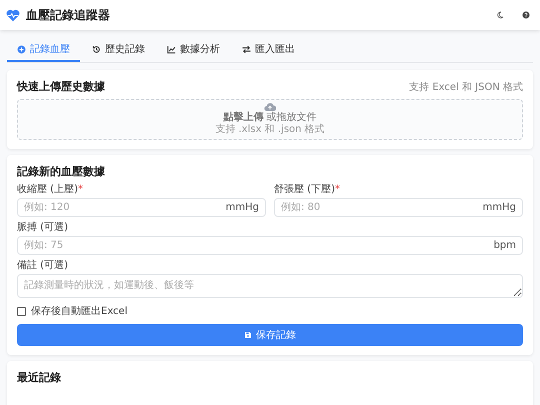  What do you see at coordinates (13, 15) in the screenshot?
I see `heart-pulse-icon` at bounding box center [13, 15].